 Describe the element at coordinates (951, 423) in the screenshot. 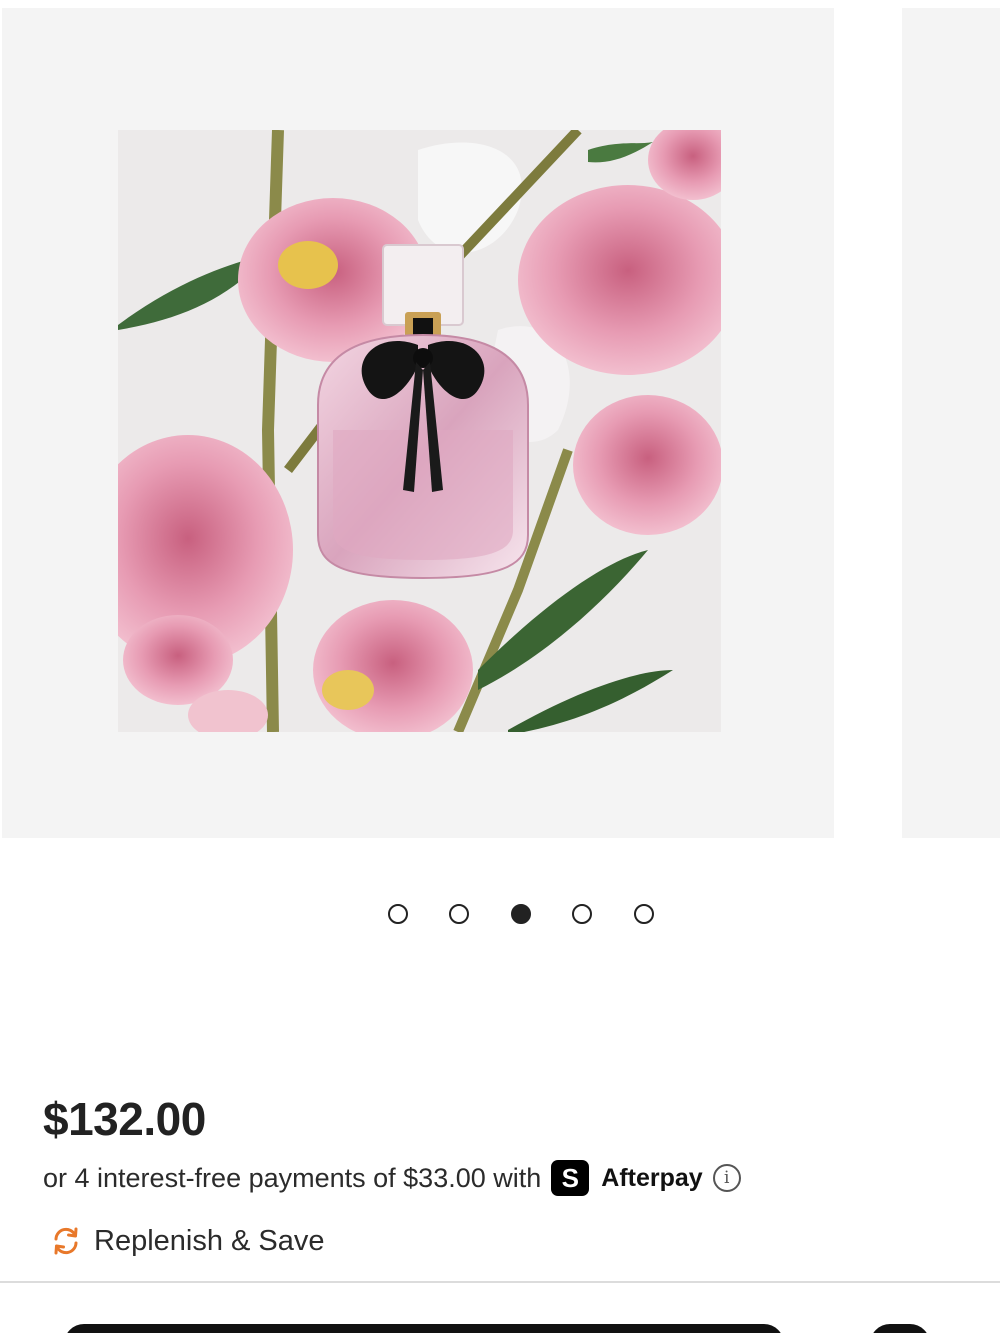

I see `carousel-slide-next` at that location.